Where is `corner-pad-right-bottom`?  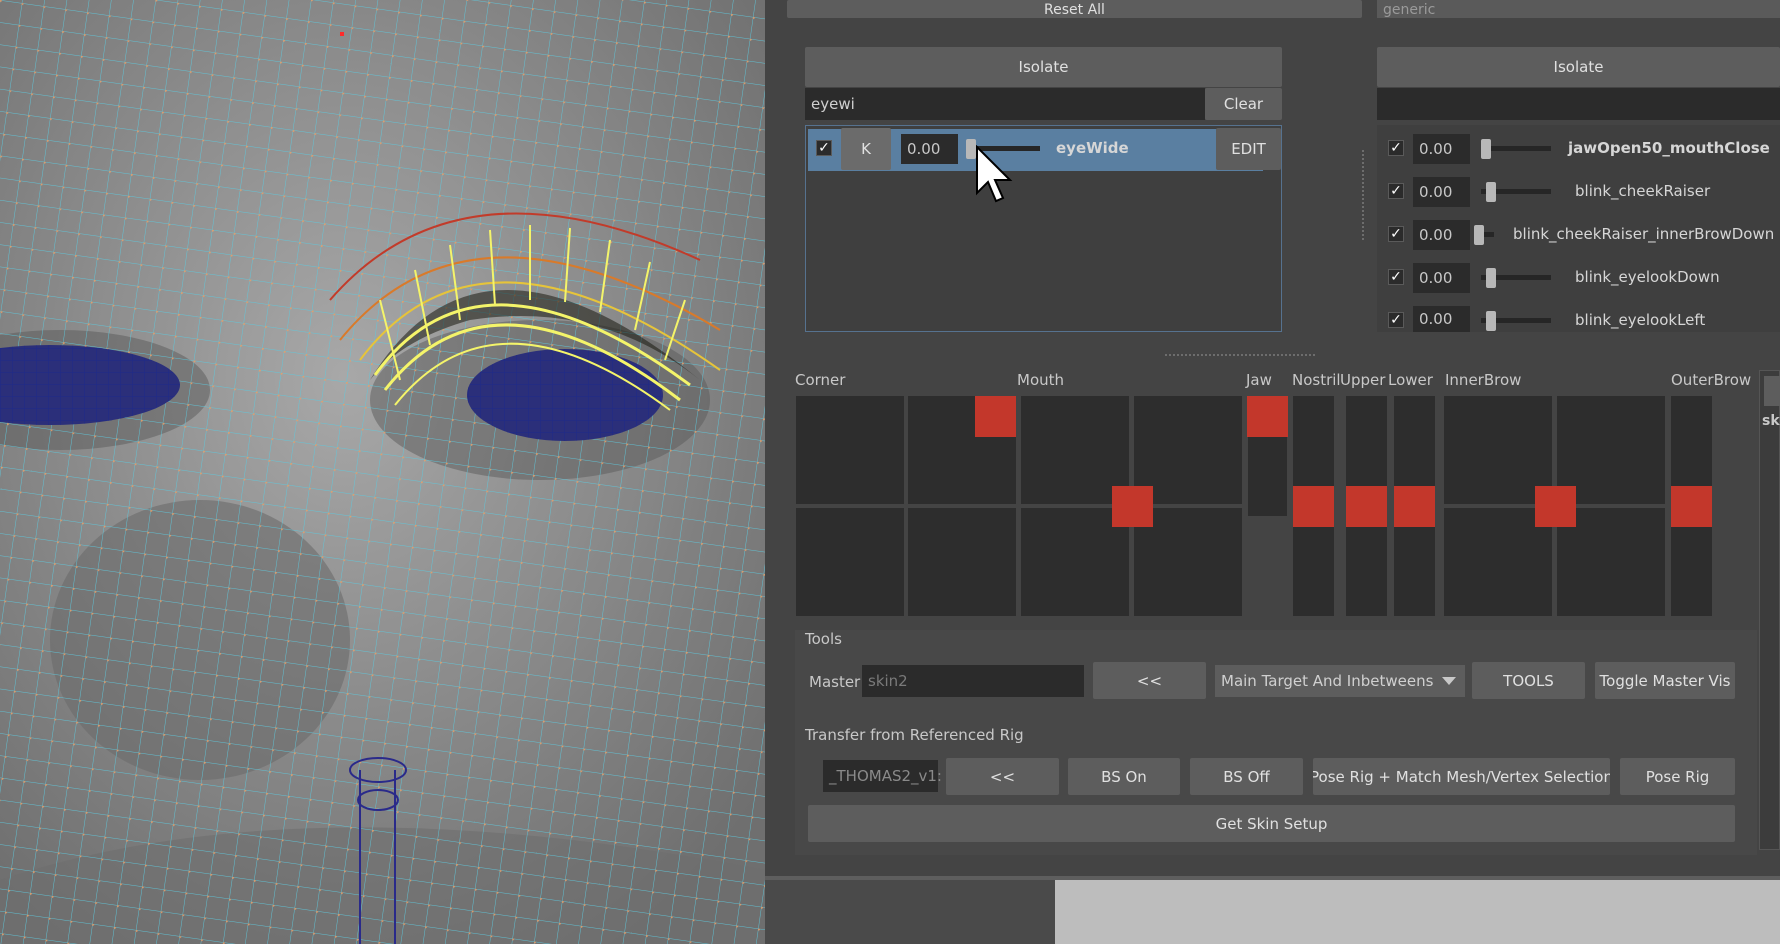 corner-pad-right-bottom is located at coordinates (962, 562).